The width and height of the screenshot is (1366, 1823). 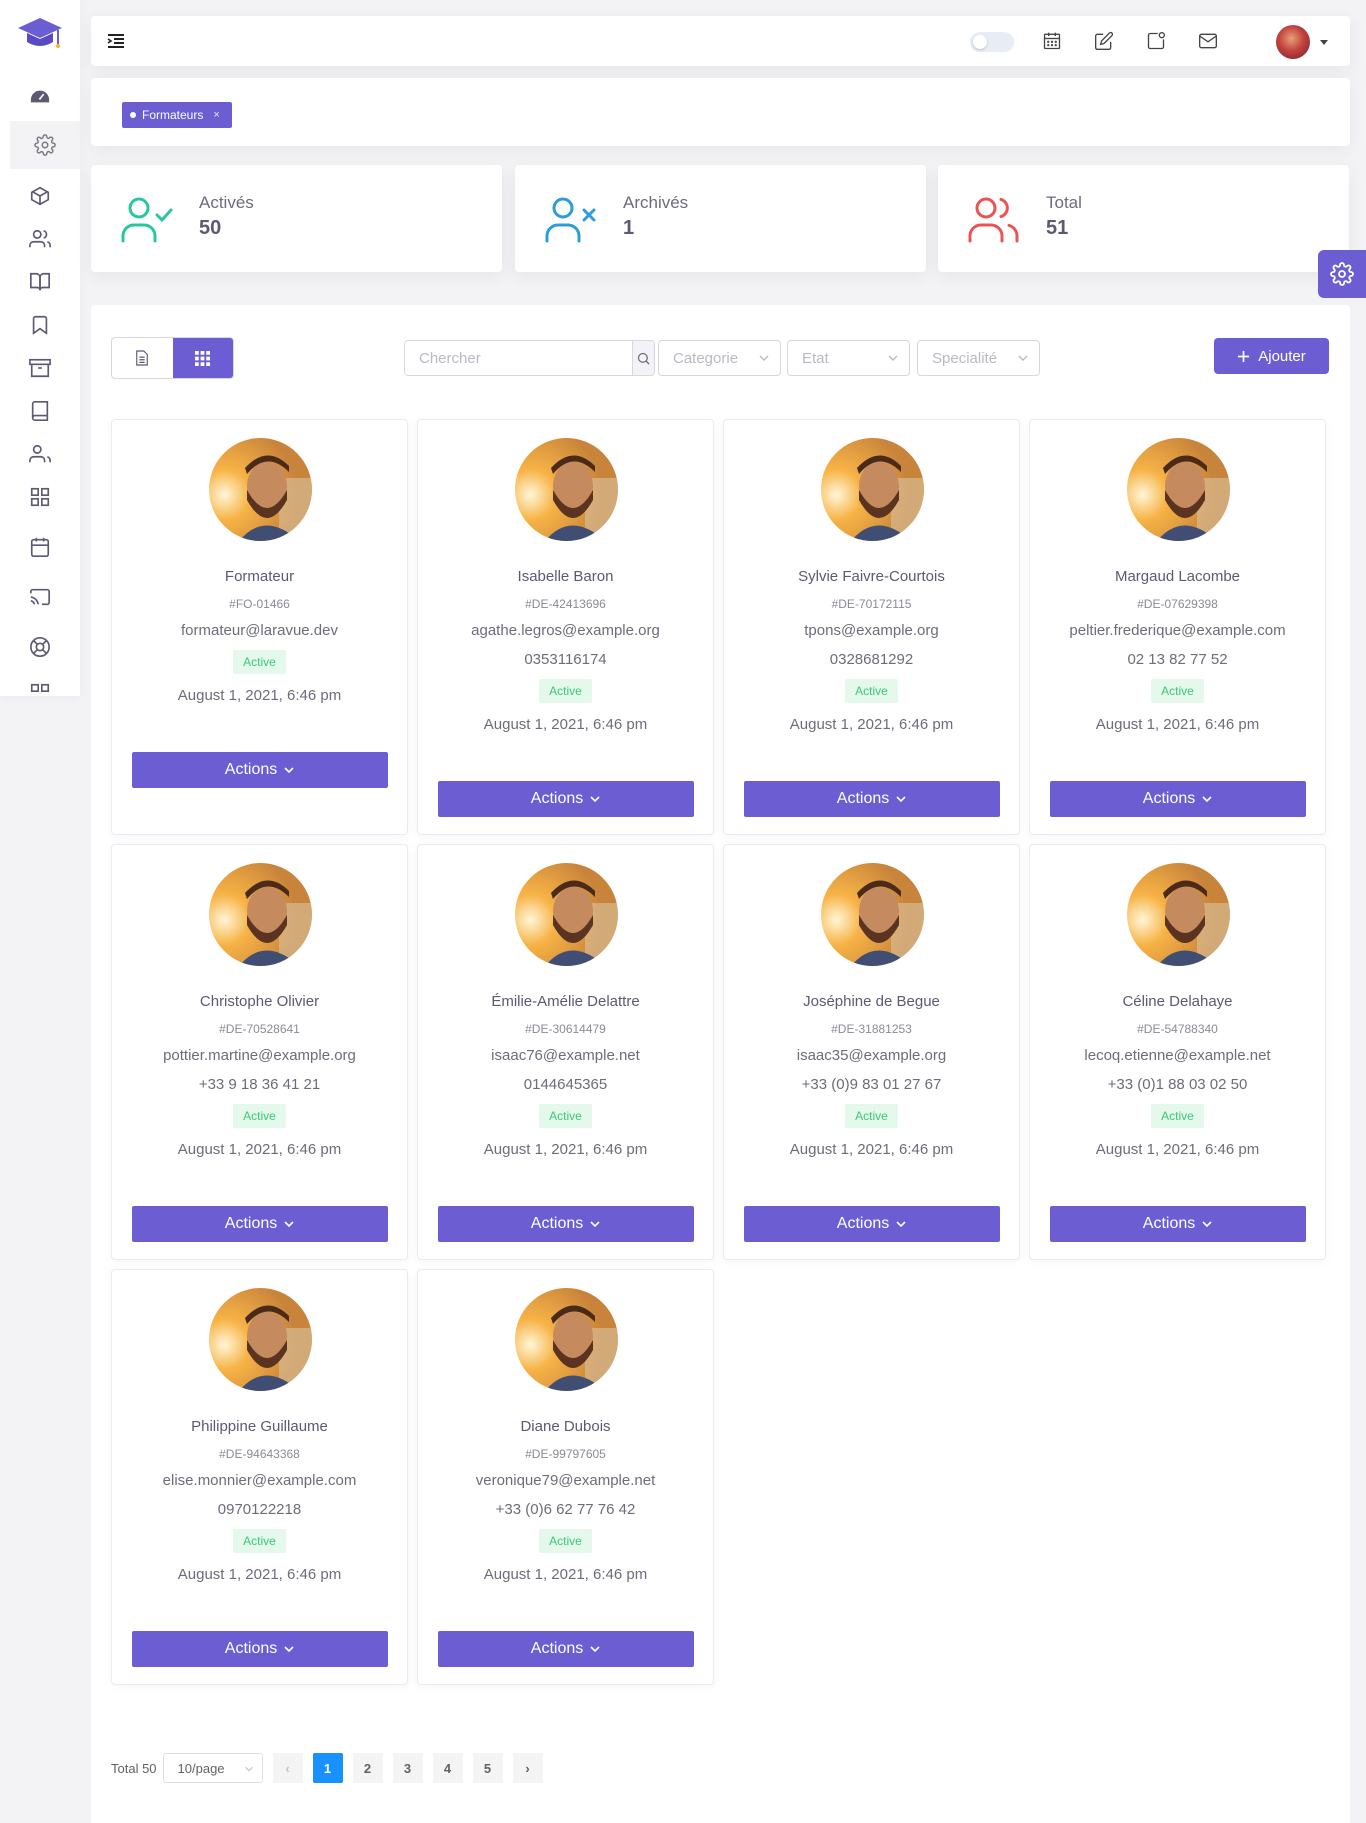 I want to click on book-open-icon, so click(x=40, y=282).